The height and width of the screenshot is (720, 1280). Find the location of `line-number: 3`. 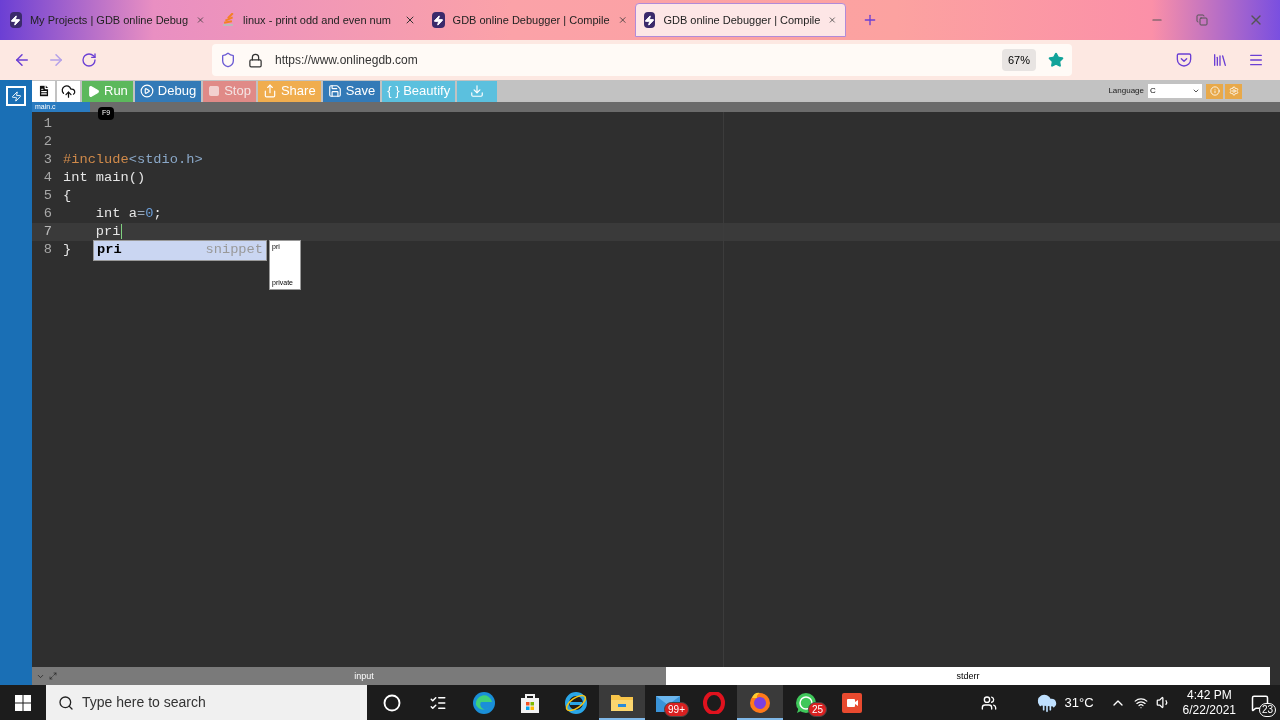

line-number: 3 is located at coordinates (47, 159).